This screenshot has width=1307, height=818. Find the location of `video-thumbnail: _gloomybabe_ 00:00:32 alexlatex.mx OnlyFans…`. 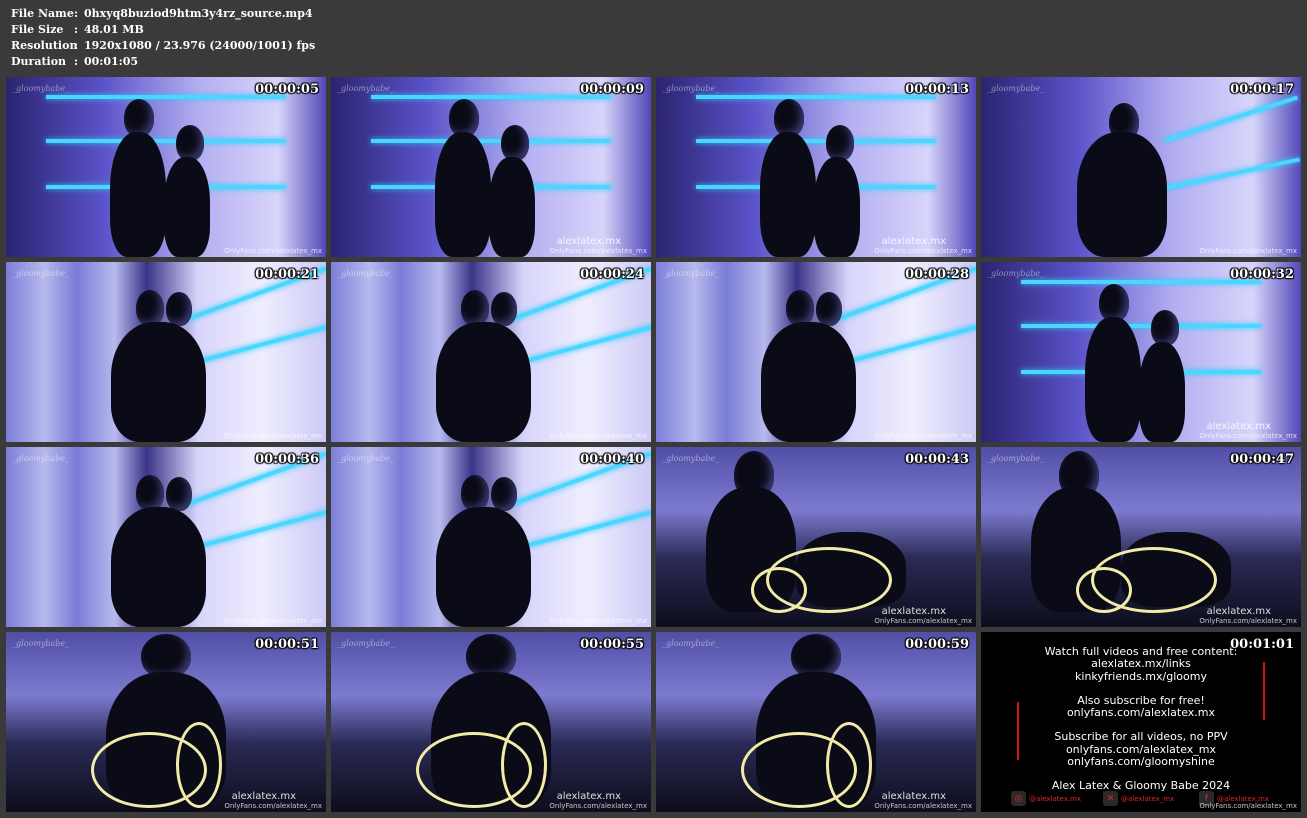

video-thumbnail: _gloomybabe_ 00:00:32 alexlatex.mx OnlyFans… is located at coordinates (1141, 352).